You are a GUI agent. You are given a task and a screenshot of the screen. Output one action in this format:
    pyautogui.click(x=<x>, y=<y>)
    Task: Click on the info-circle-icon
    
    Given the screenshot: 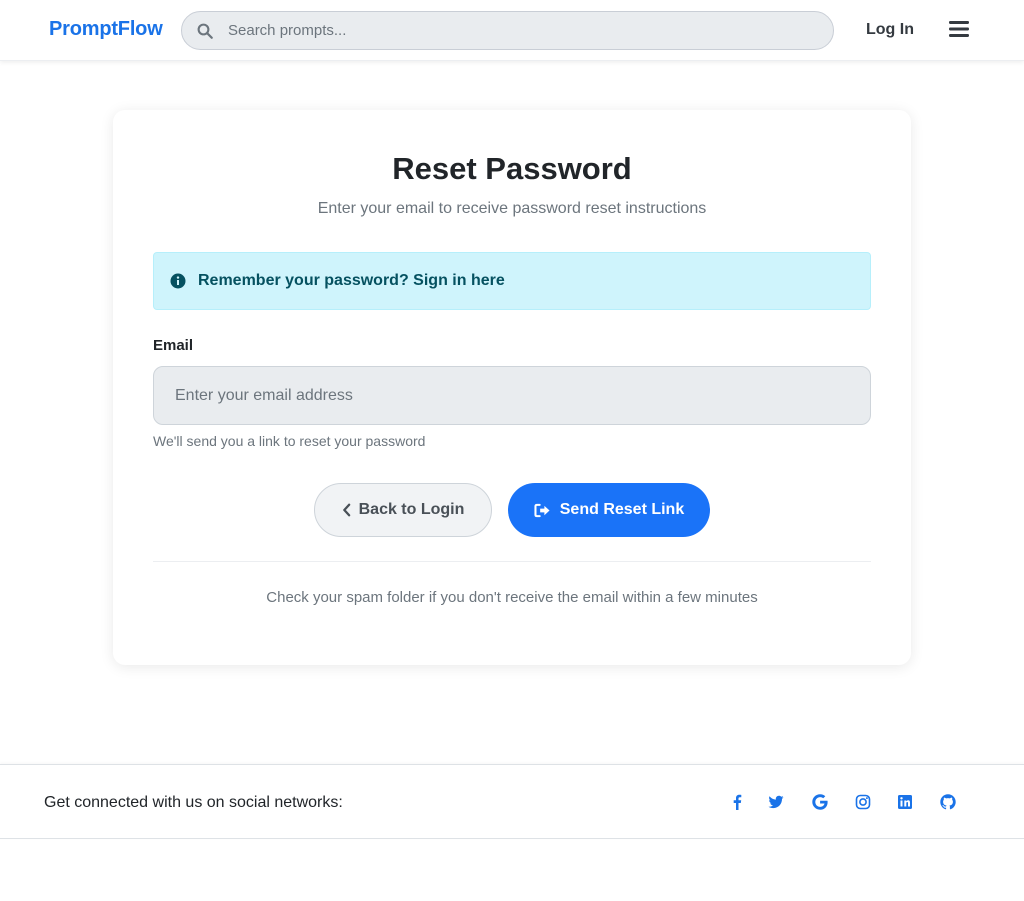 What is the action you would take?
    pyautogui.click(x=178, y=281)
    